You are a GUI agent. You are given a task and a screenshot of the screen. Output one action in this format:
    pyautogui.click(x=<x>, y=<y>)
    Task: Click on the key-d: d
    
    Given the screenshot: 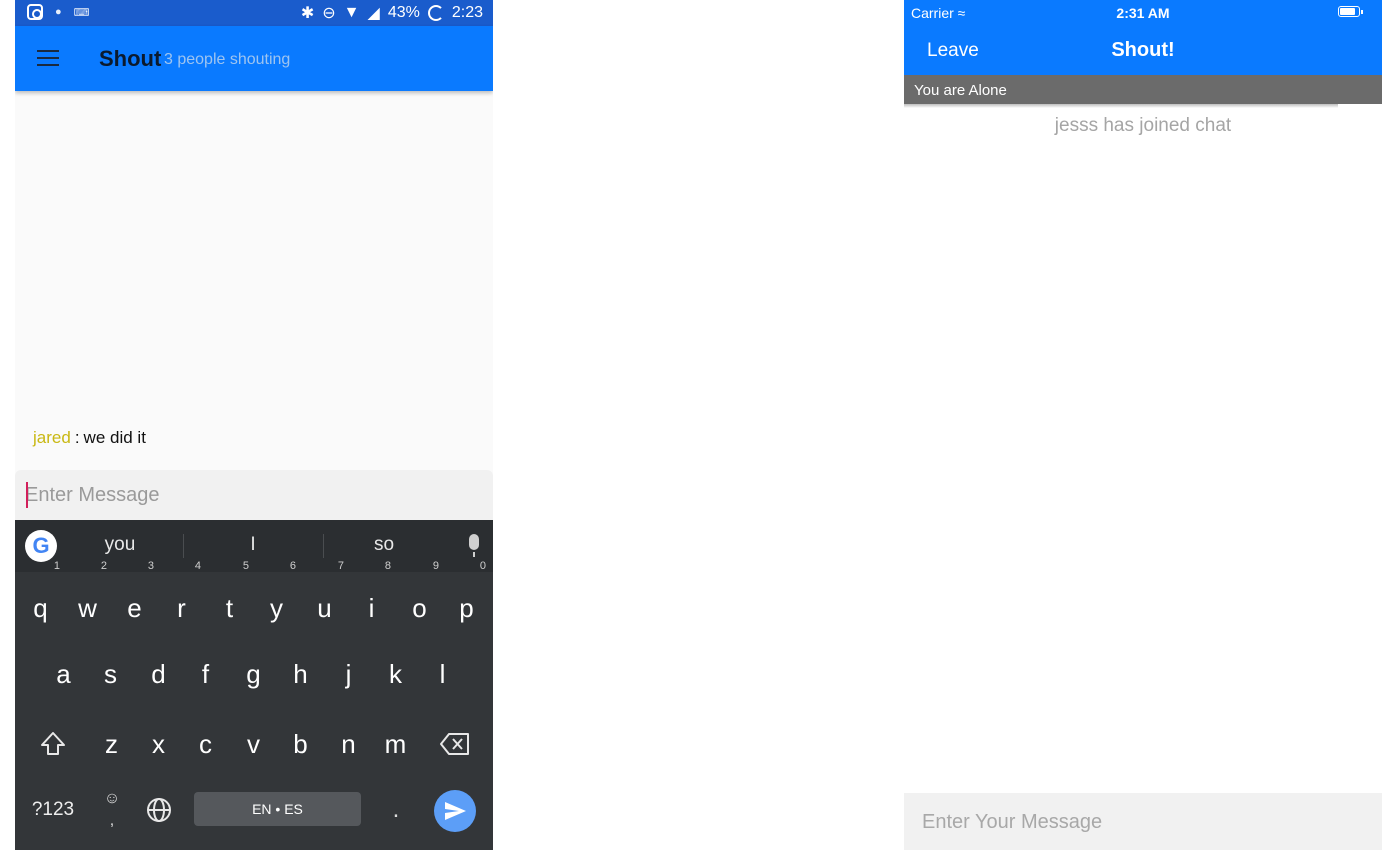 What is the action you would take?
    pyautogui.click(x=158, y=674)
    